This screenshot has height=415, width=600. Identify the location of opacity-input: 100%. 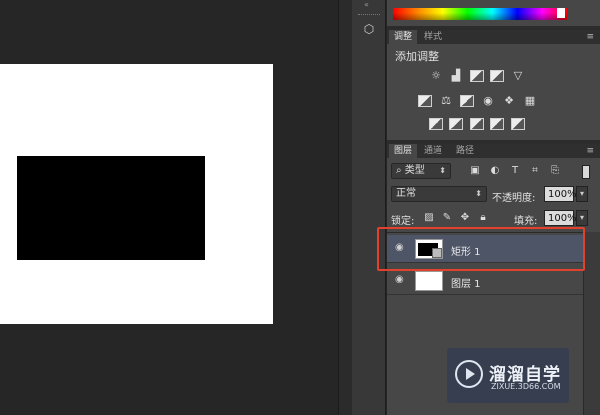
(560, 194).